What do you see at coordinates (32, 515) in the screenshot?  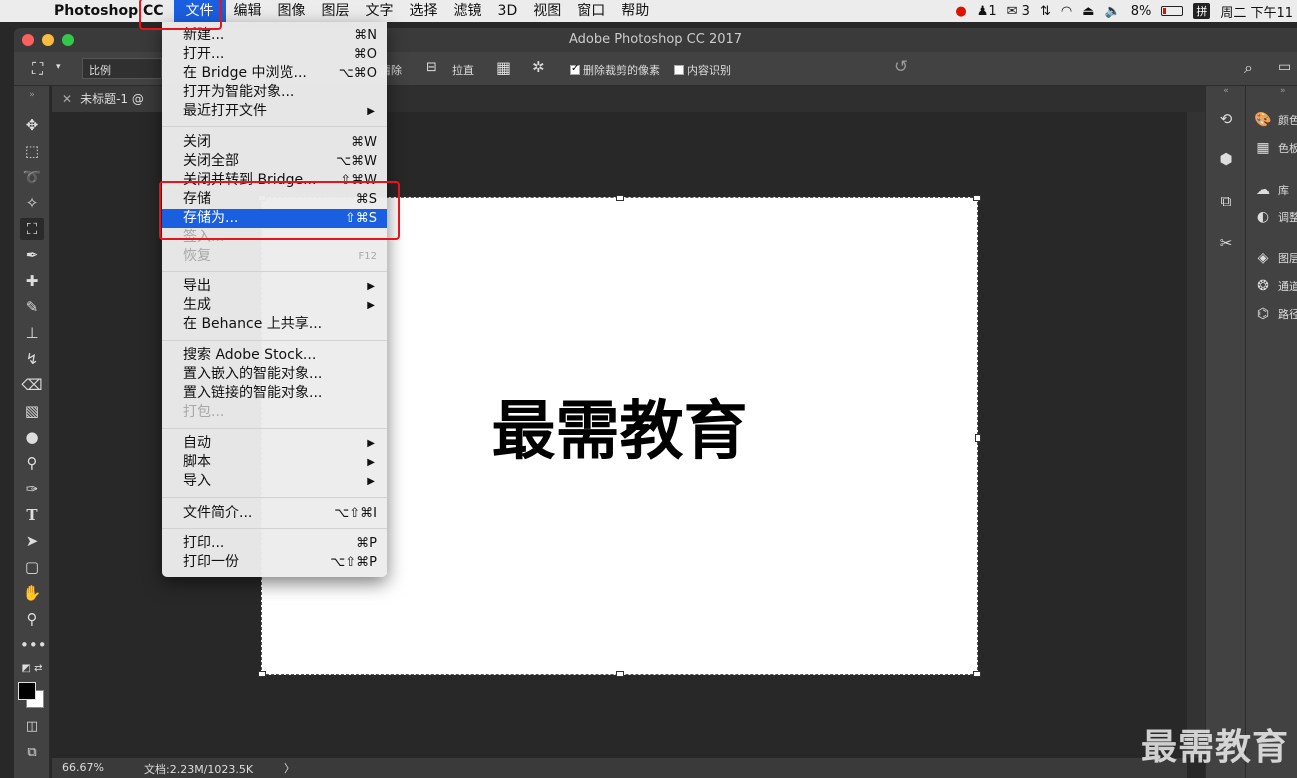 I see `type-tool-icon: T` at bounding box center [32, 515].